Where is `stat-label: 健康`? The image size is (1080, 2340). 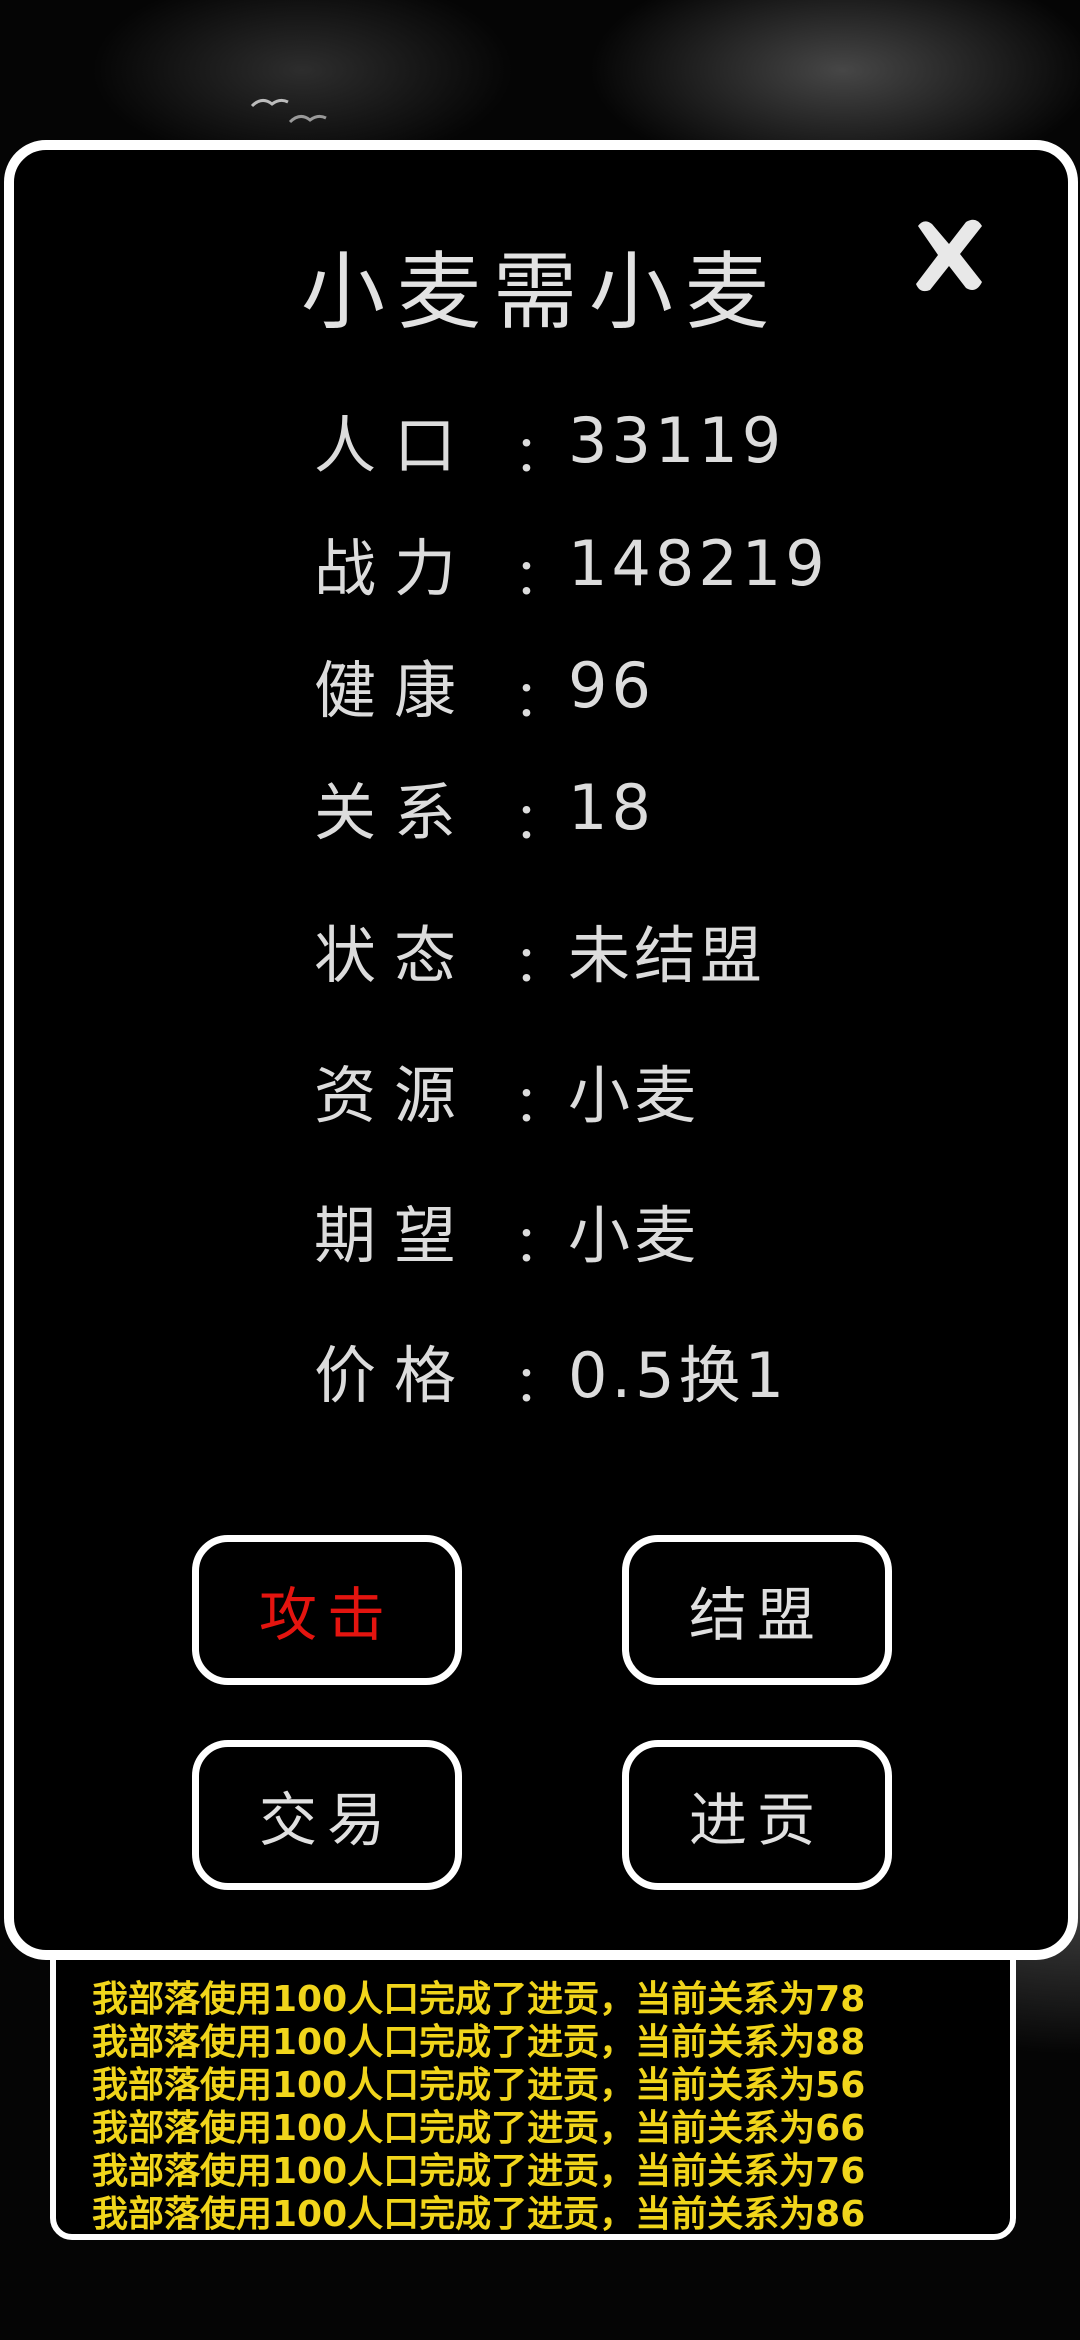
stat-label: 健康 is located at coordinates (394, 690).